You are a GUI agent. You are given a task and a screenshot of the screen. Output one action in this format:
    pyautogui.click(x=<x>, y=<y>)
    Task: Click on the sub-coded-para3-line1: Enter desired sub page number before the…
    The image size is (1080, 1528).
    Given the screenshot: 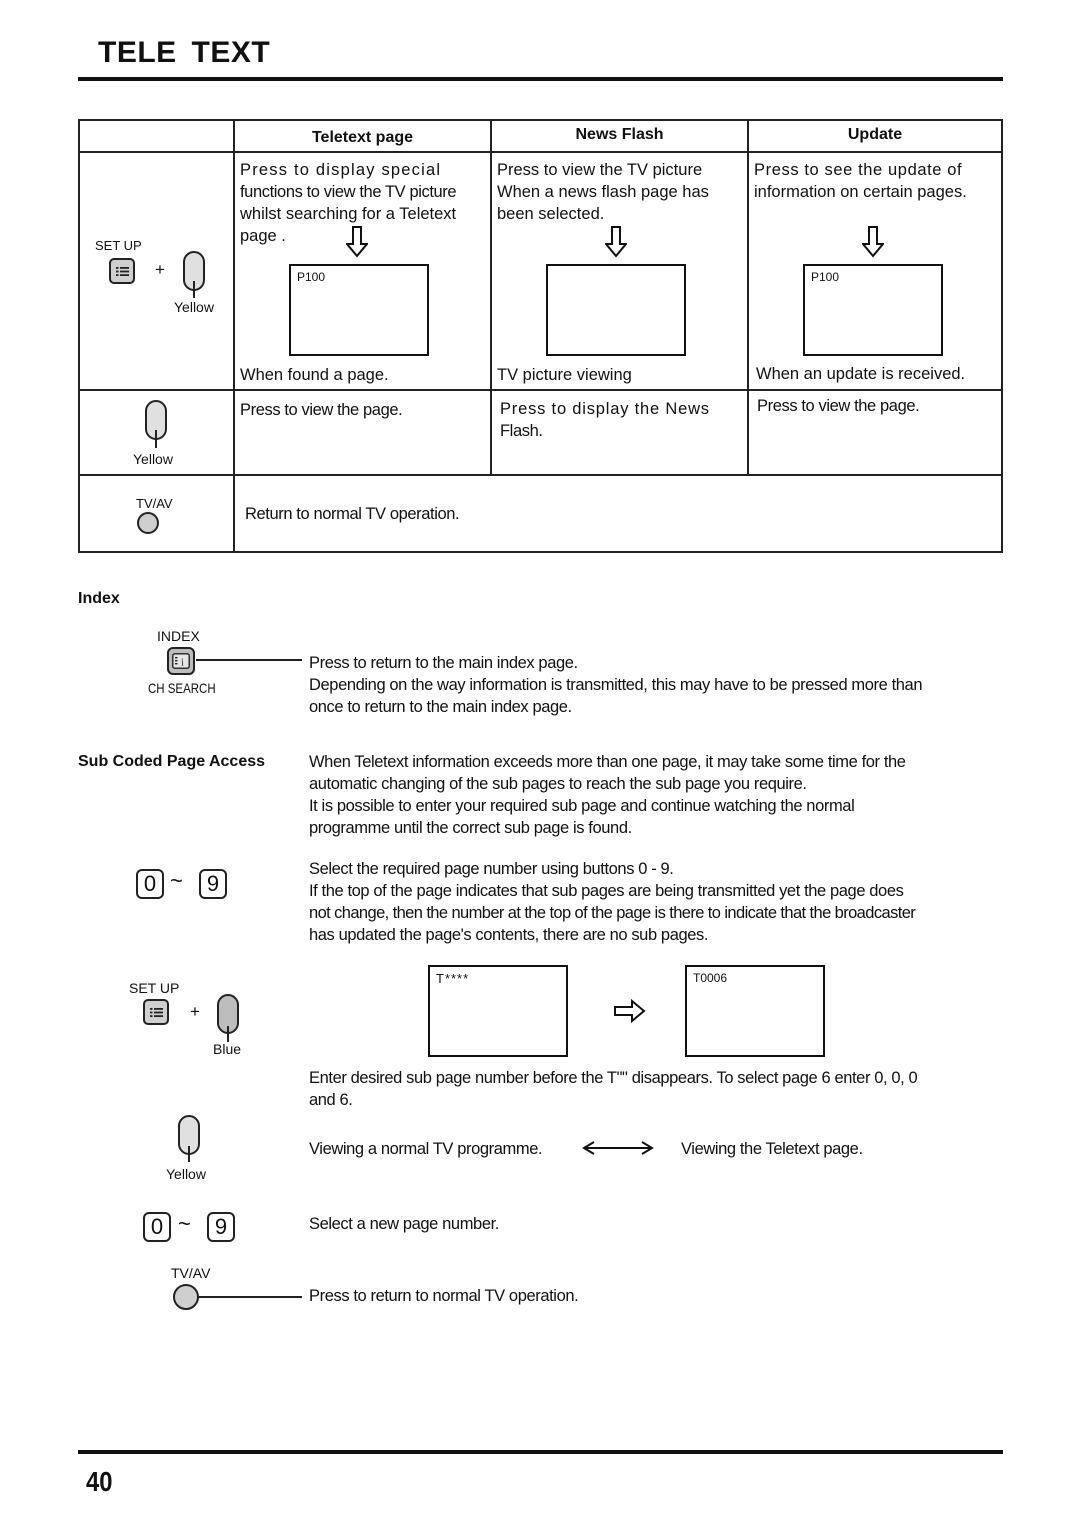 What is the action you would take?
    pyautogui.click(x=613, y=1078)
    